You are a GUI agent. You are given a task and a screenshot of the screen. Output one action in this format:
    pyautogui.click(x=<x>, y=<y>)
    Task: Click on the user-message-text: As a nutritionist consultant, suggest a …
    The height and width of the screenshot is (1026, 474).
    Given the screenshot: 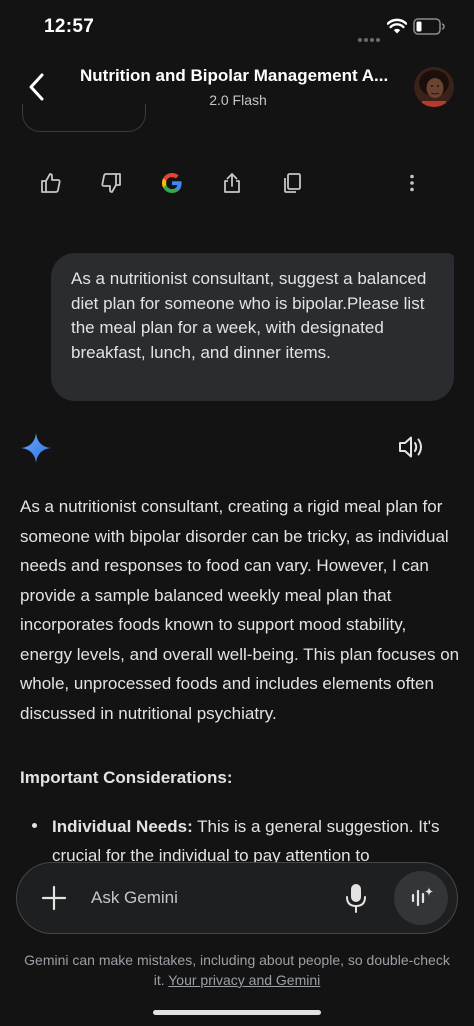 What is the action you would take?
    pyautogui.click(x=249, y=315)
    